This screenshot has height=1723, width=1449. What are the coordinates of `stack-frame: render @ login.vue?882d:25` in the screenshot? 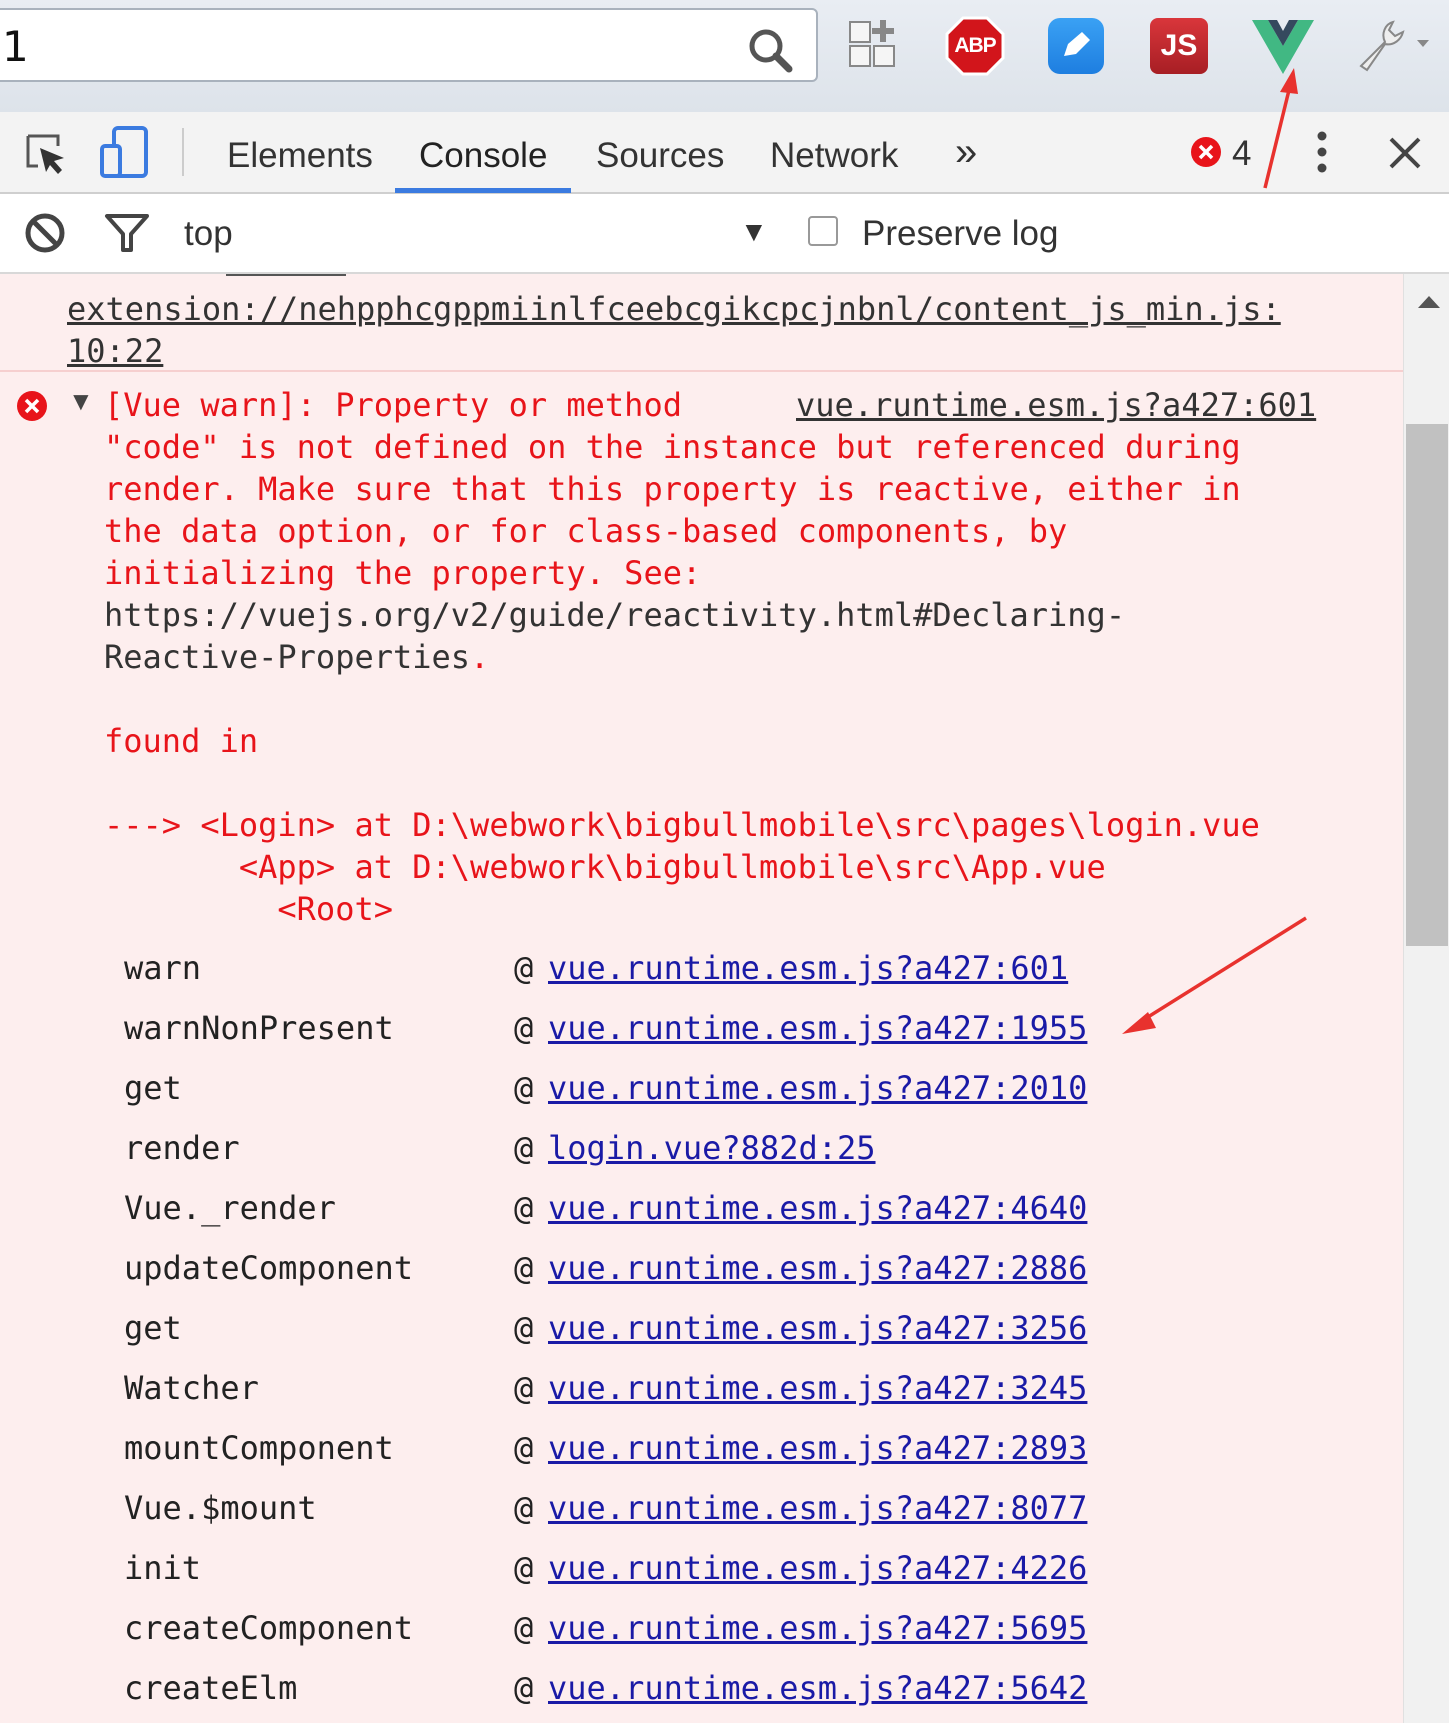 It's located at (724, 1148).